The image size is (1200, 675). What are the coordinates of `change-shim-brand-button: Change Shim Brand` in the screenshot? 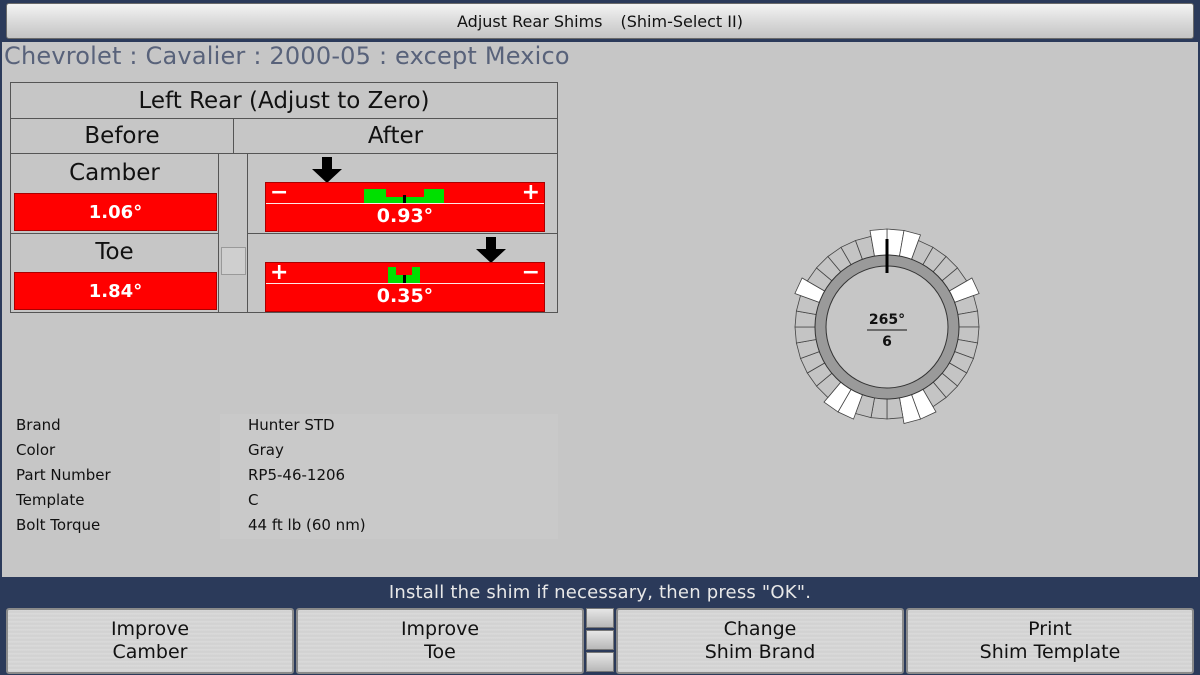 It's located at (760, 641).